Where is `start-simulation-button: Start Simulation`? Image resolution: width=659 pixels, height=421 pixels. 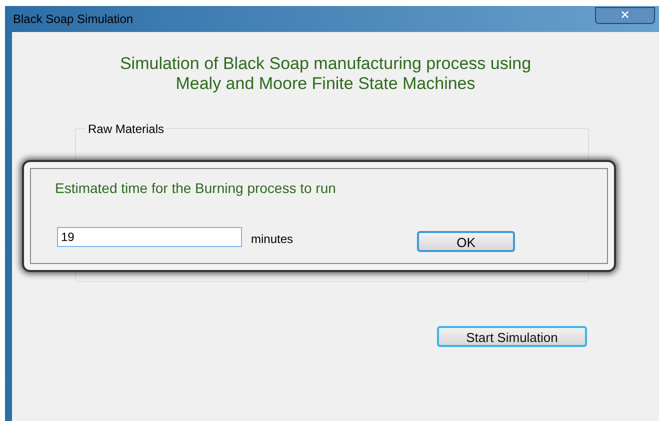 start-simulation-button: Start Simulation is located at coordinates (512, 336).